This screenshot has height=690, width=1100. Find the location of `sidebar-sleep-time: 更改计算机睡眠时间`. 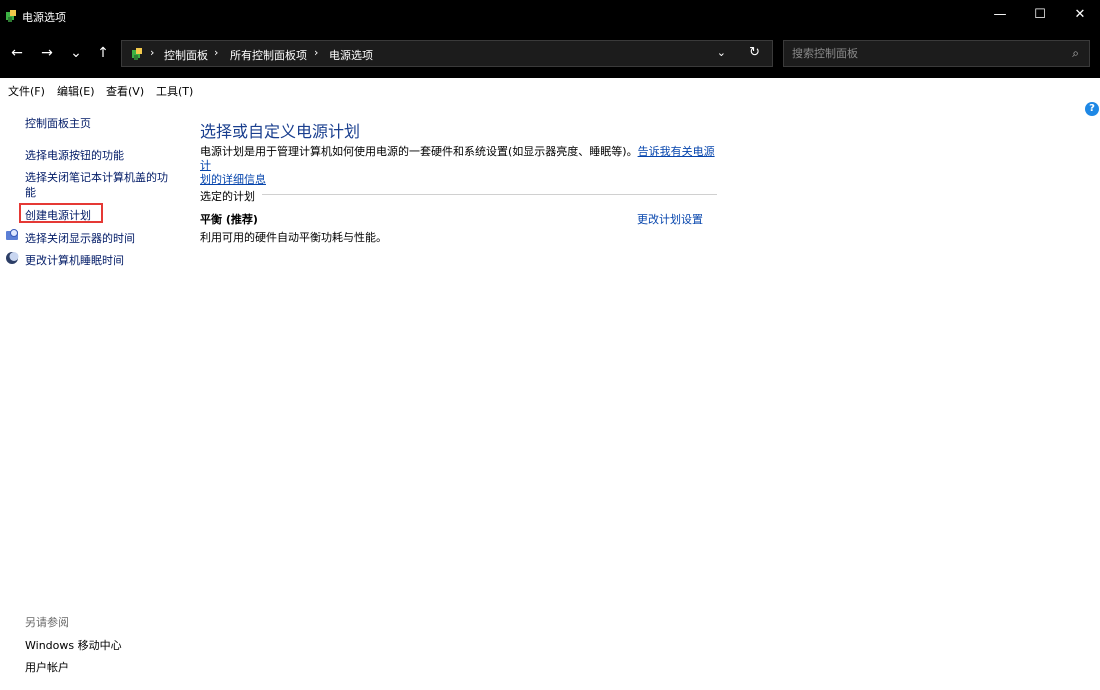

sidebar-sleep-time: 更改计算机睡眠时间 is located at coordinates (74, 260).